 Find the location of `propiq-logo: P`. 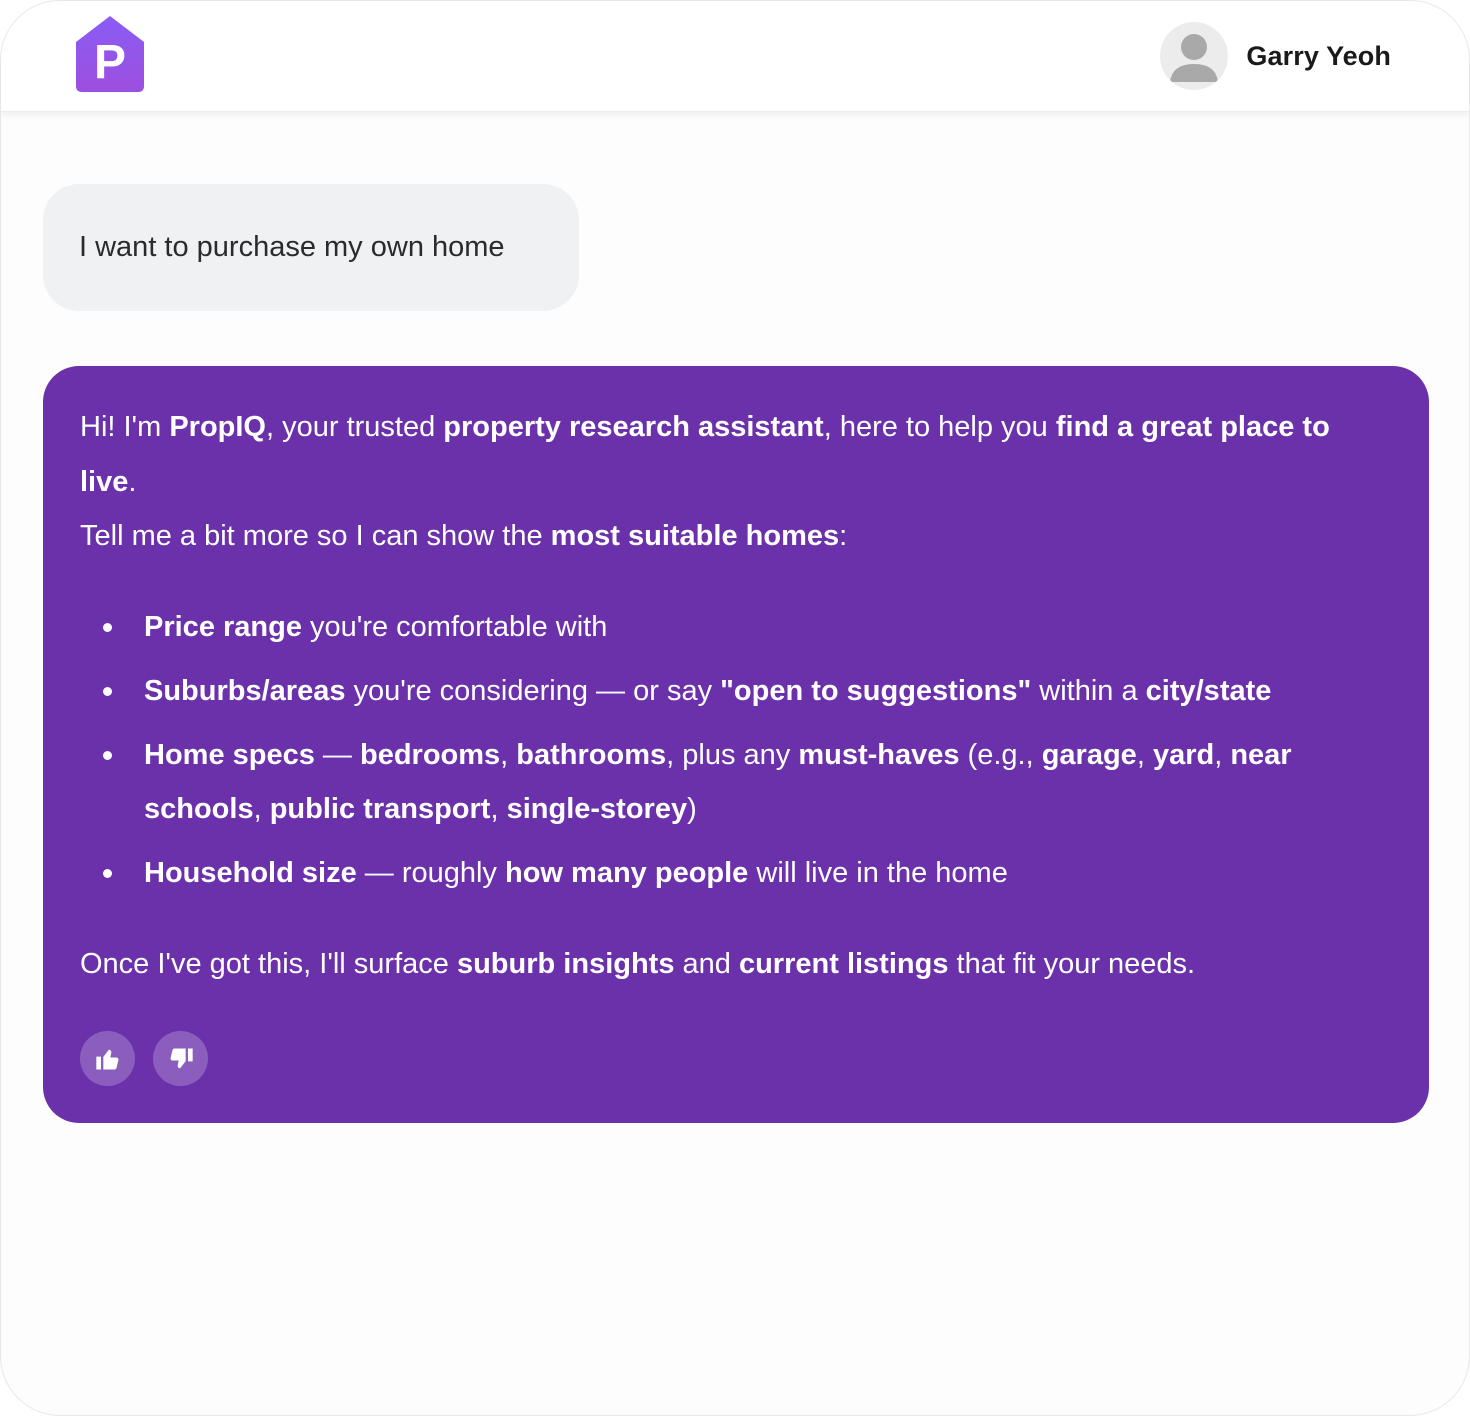

propiq-logo: P is located at coordinates (110, 54).